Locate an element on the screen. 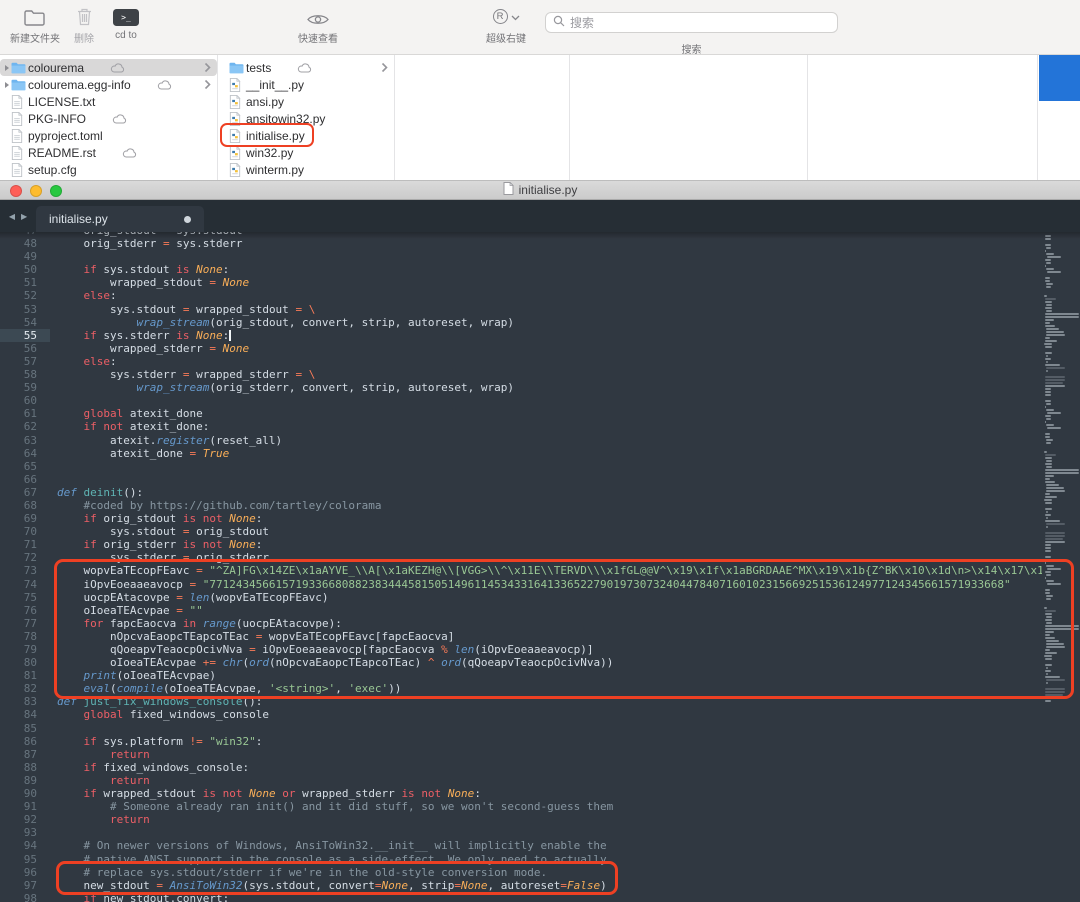  minimap is located at coordinates (1061, 567).